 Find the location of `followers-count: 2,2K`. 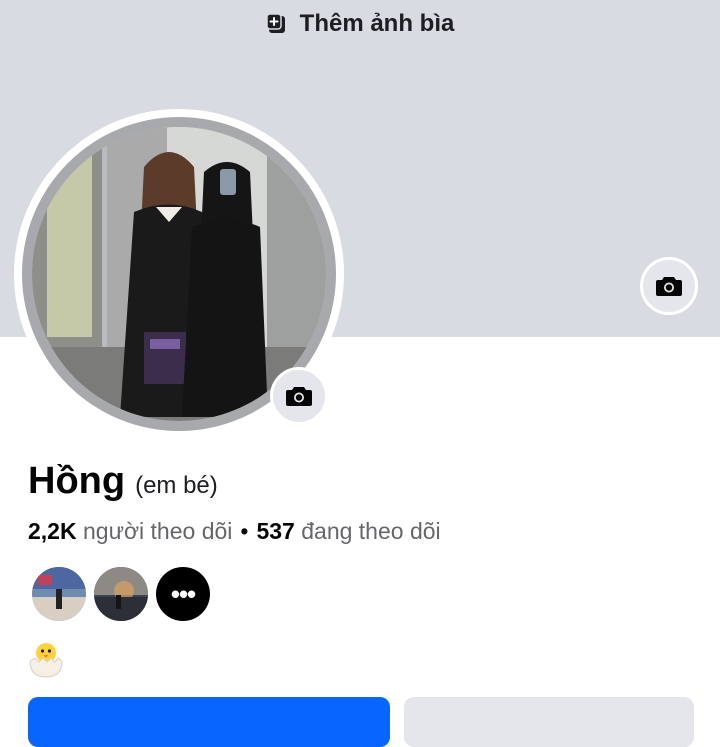

followers-count: 2,2K is located at coordinates (52, 531).